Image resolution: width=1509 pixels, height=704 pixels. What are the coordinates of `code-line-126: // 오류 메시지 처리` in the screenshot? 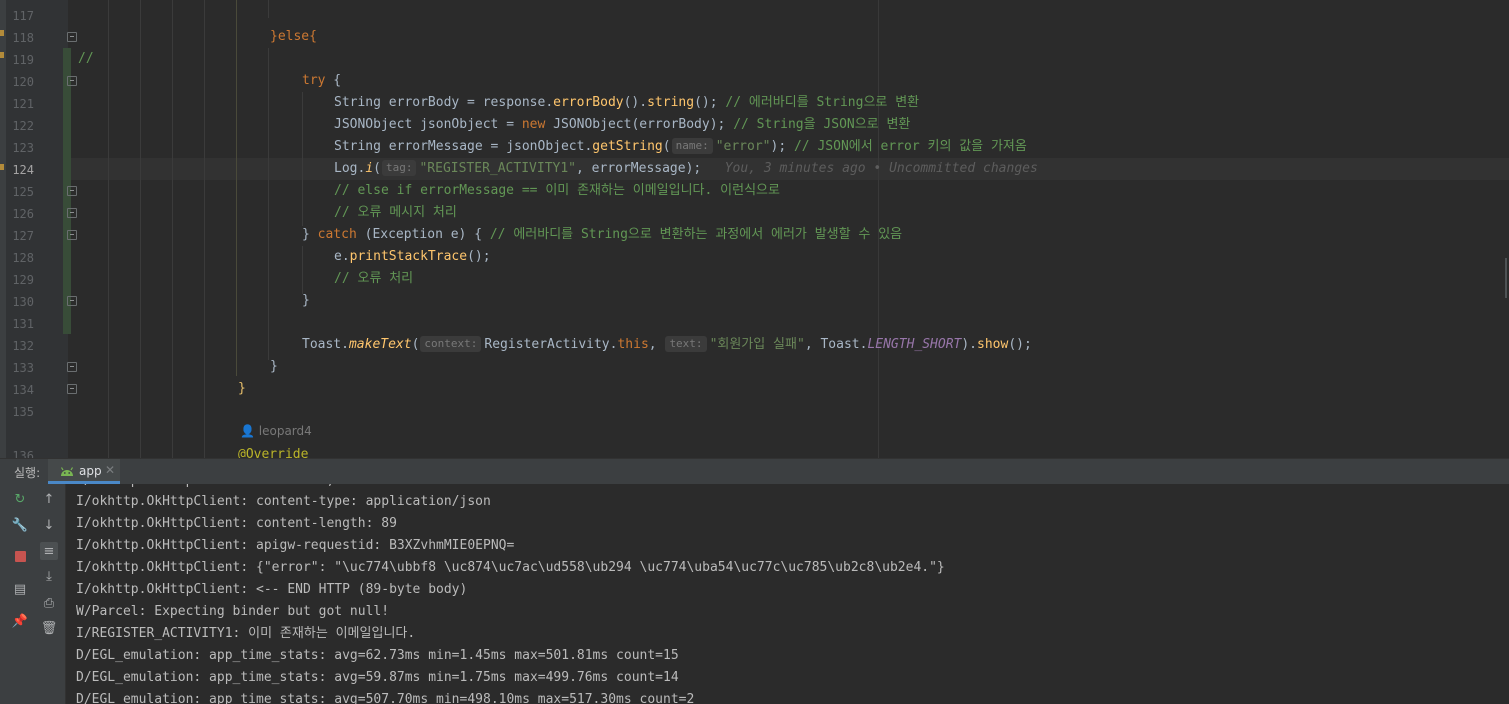 It's located at (395, 213).